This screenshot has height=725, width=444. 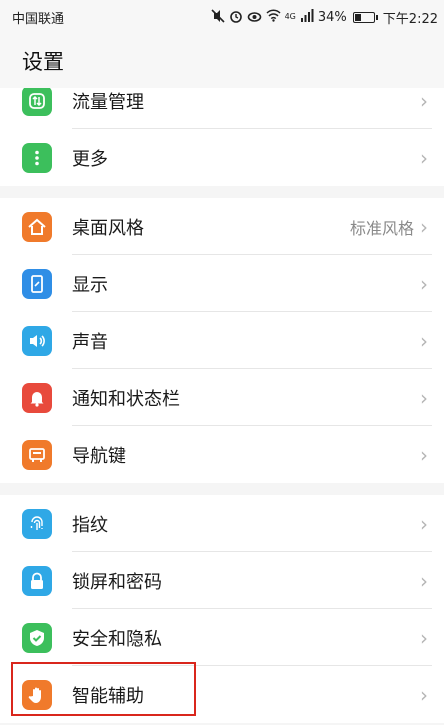 What do you see at coordinates (222, 108) in the screenshot?
I see `settings-item: 流量管理 ›` at bounding box center [222, 108].